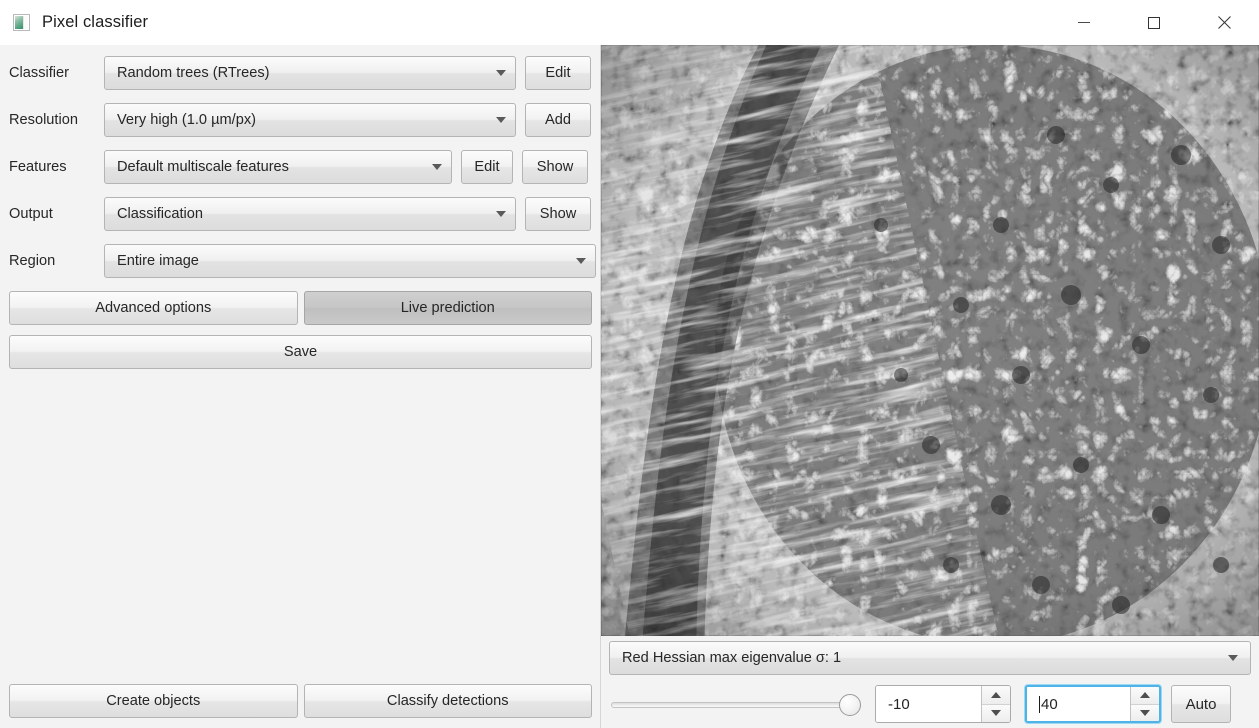 The width and height of the screenshot is (1259, 728). What do you see at coordinates (300, 701) in the screenshot?
I see `bottom-action-row: Create objects Classify detections` at bounding box center [300, 701].